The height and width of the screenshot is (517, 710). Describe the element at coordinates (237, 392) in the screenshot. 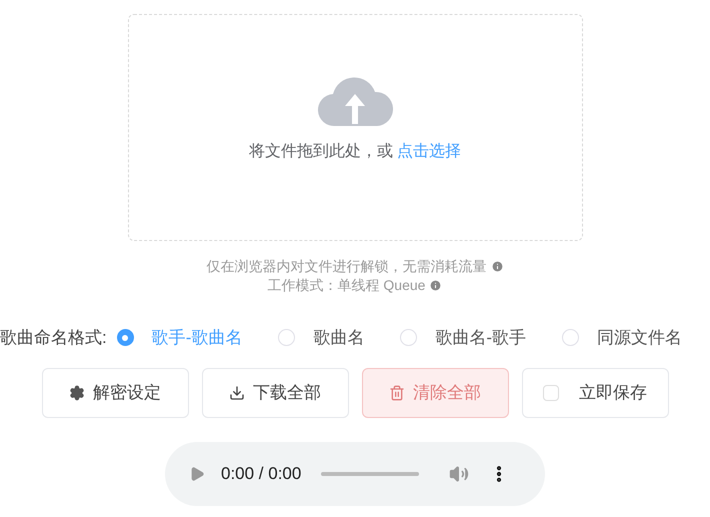

I see `download-icon` at that location.